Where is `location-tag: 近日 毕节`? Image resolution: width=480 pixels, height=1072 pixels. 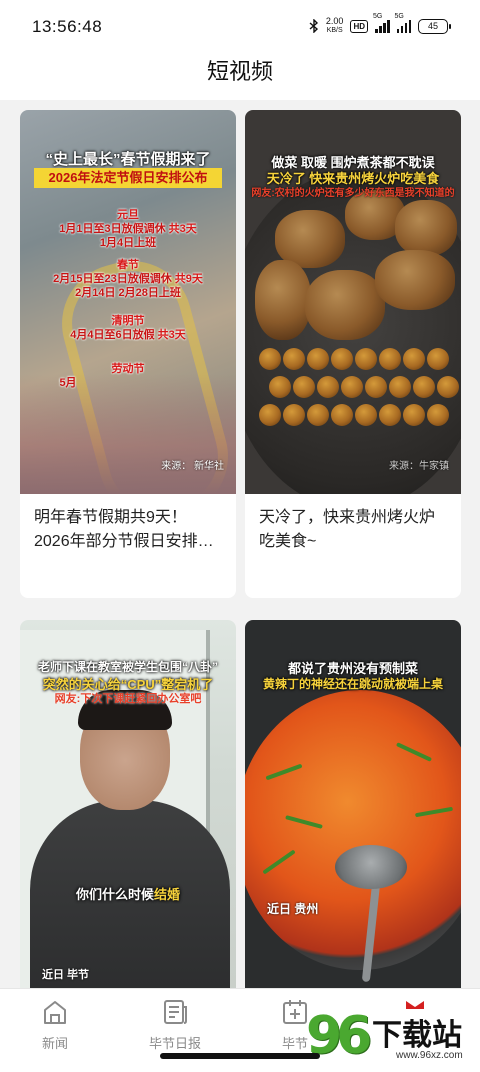 location-tag: 近日 毕节 is located at coordinates (66, 975).